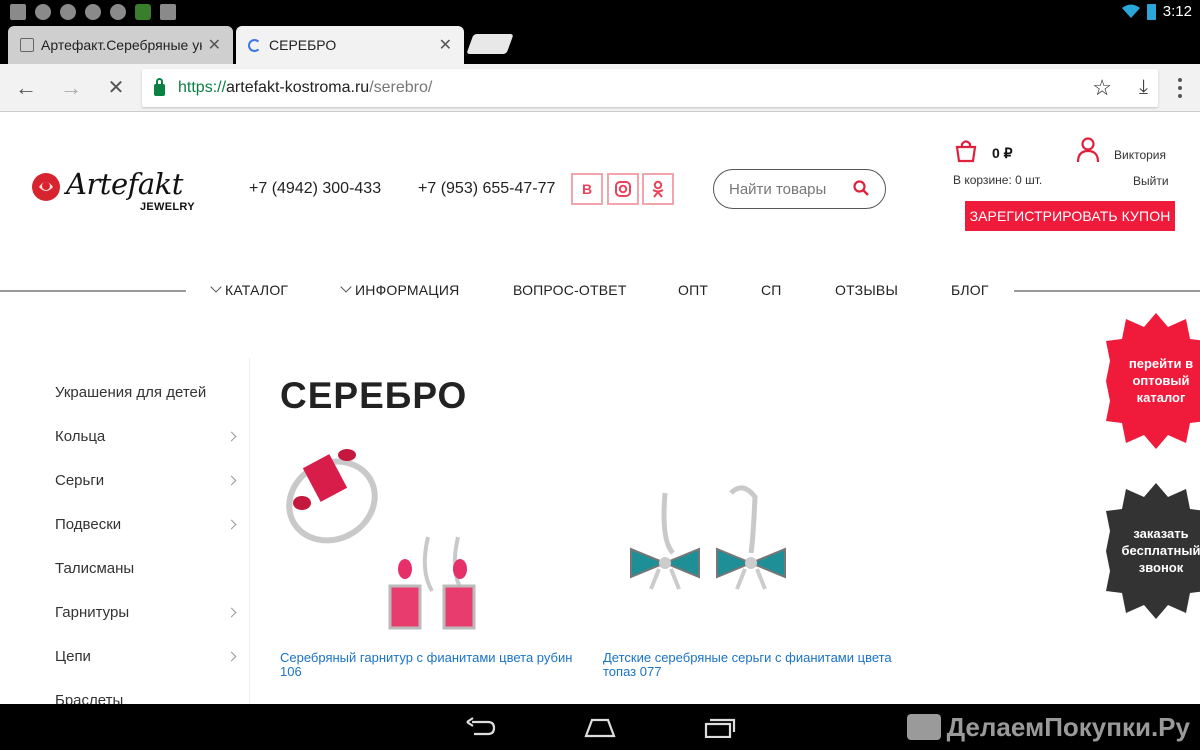 Image resolution: width=1200 pixels, height=750 pixels. I want to click on tab-artefakt: Артефакт.Серебряные украшения ✕, so click(120, 45).